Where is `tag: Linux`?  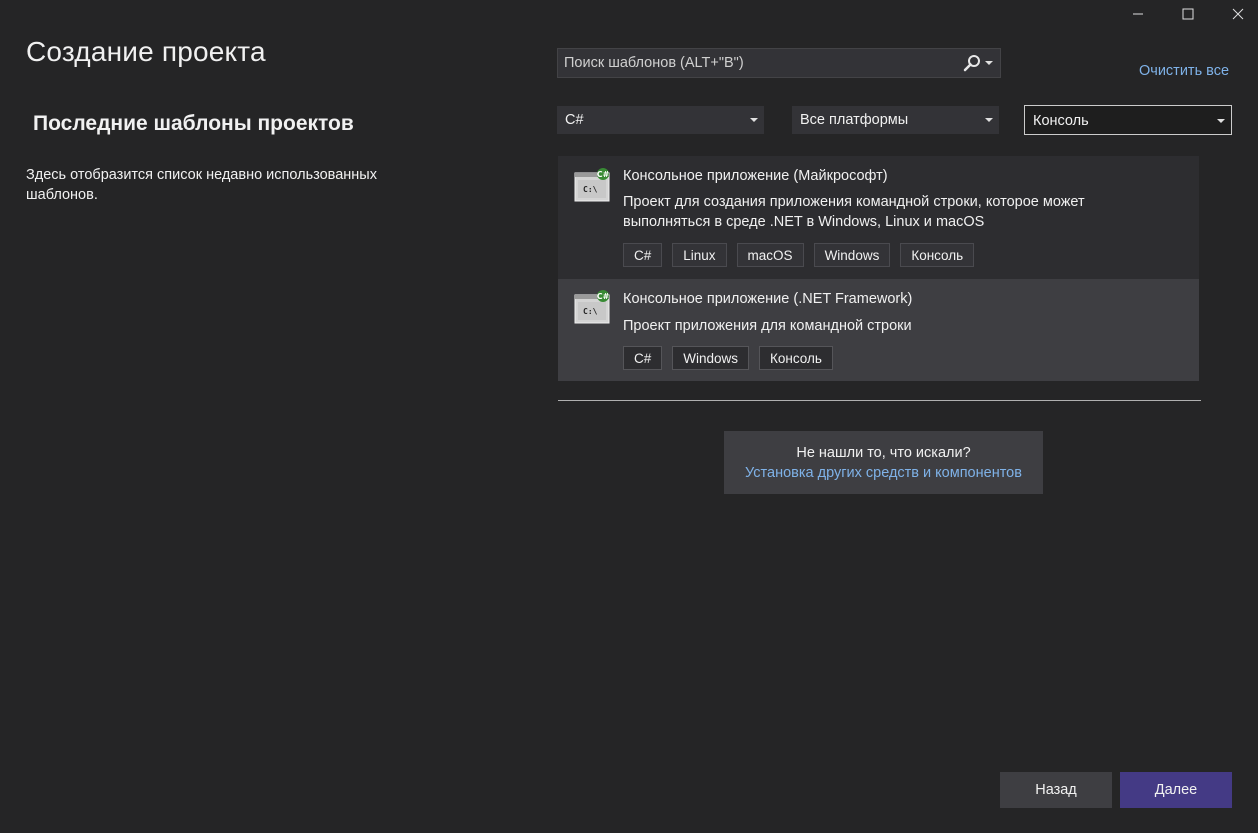 tag: Linux is located at coordinates (699, 255).